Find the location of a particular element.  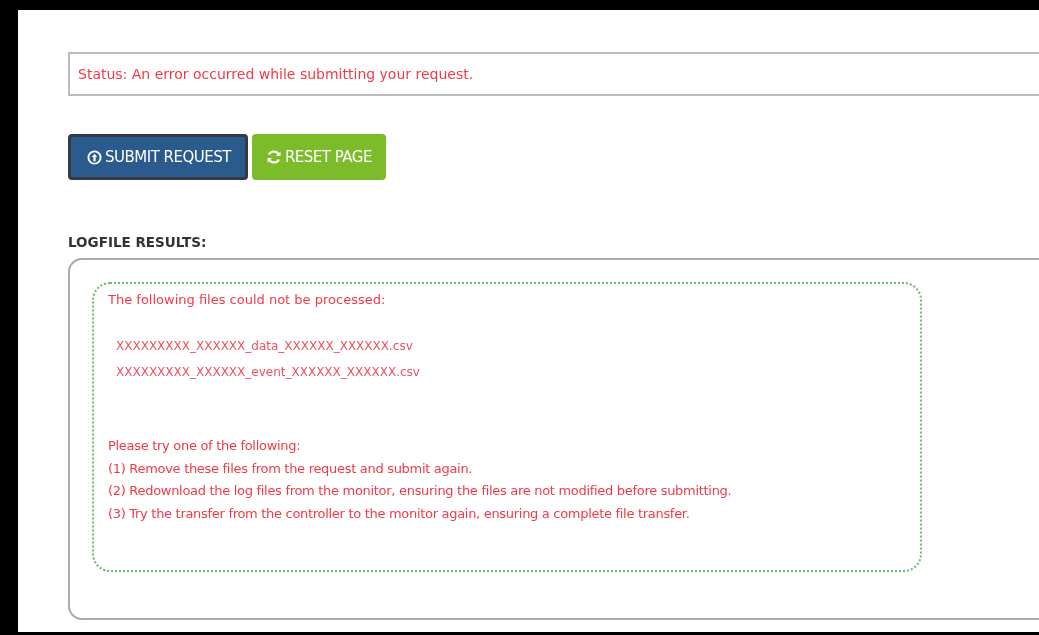

error-intro: The following files could not be processed: is located at coordinates (247, 299).